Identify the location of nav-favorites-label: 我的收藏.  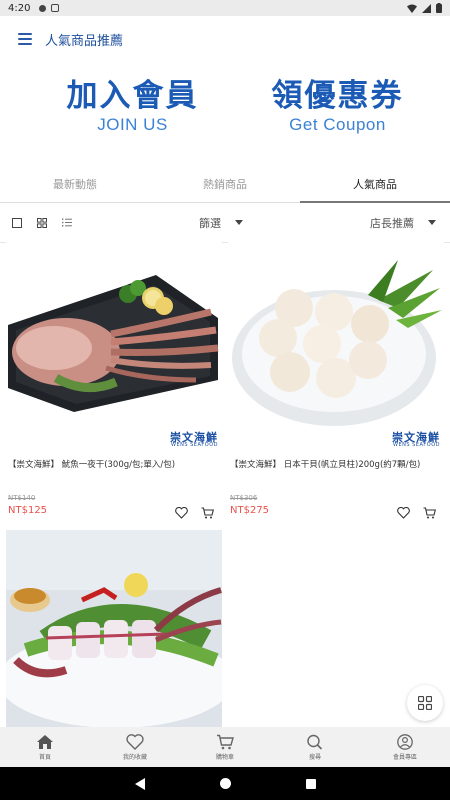
(134, 757).